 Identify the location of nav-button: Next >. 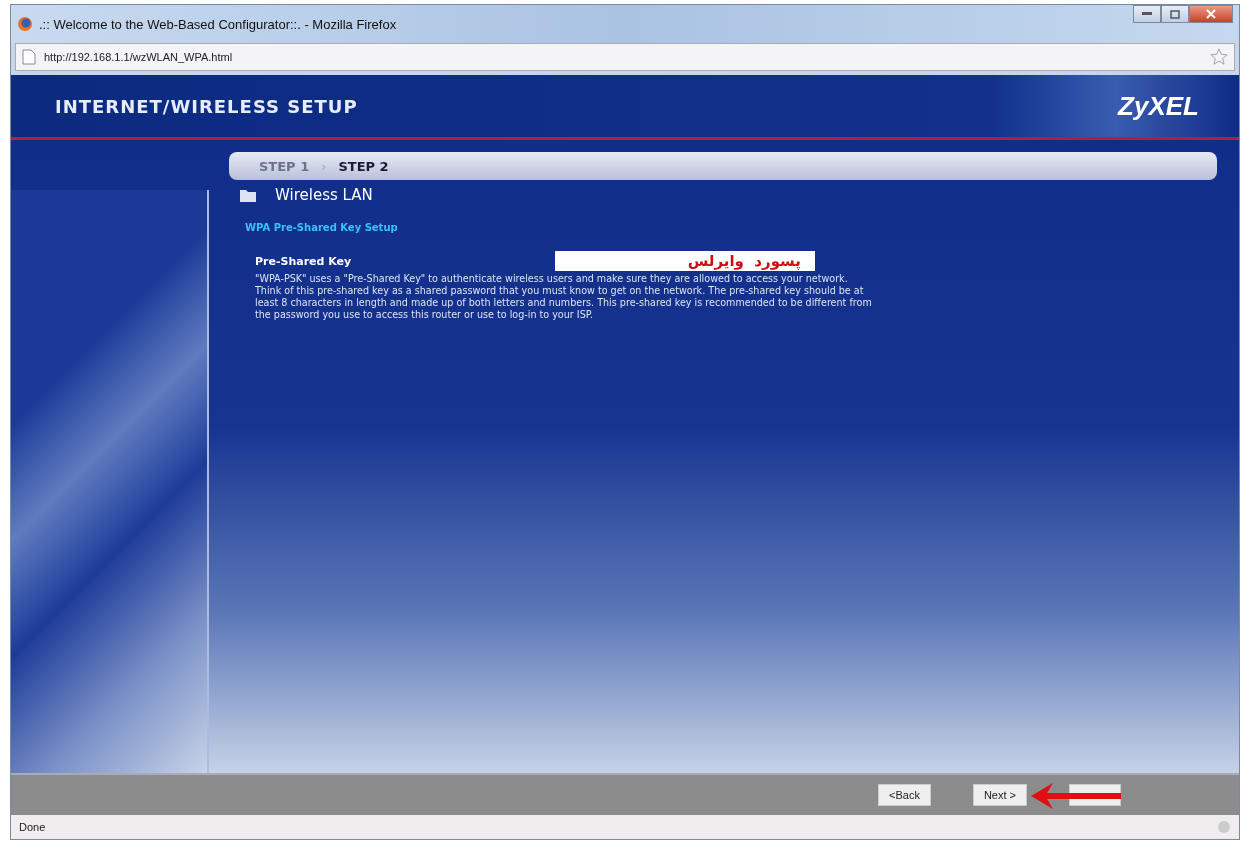
(999, 795).